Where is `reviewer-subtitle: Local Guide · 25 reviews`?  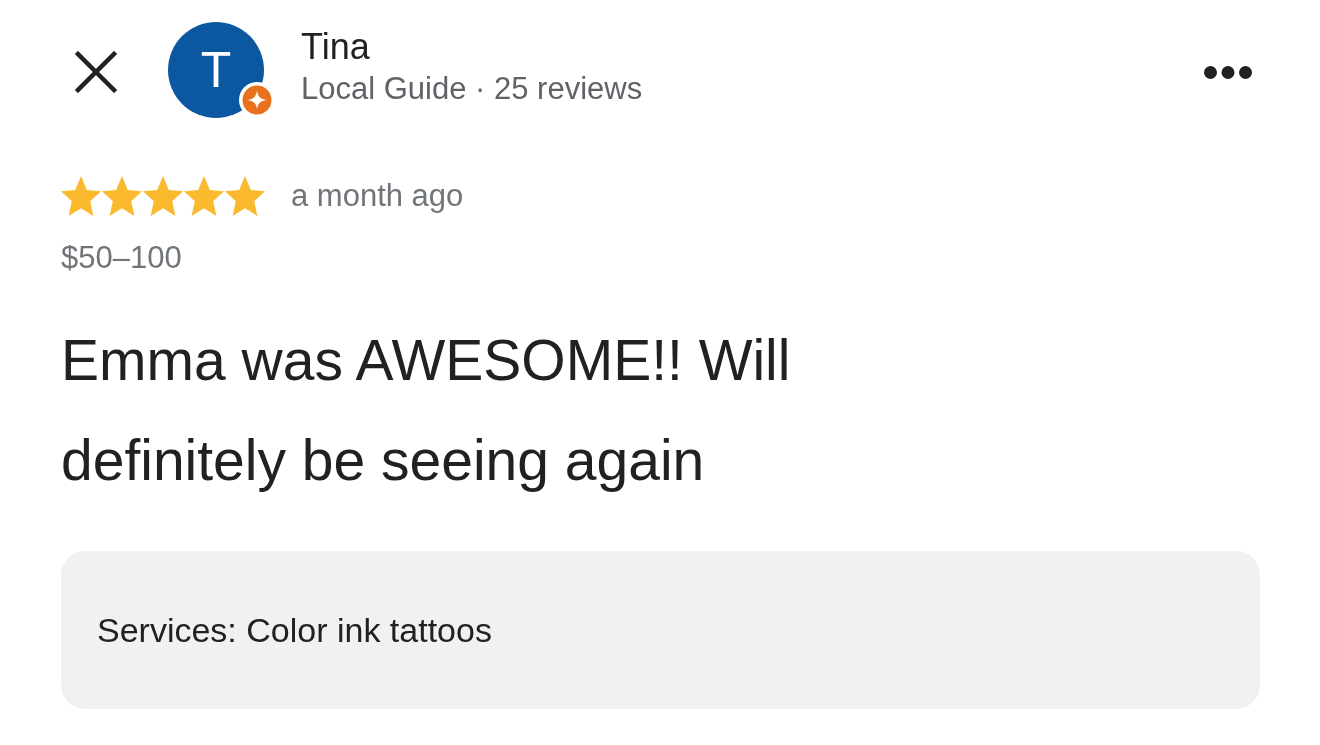 reviewer-subtitle: Local Guide · 25 reviews is located at coordinates (472, 89).